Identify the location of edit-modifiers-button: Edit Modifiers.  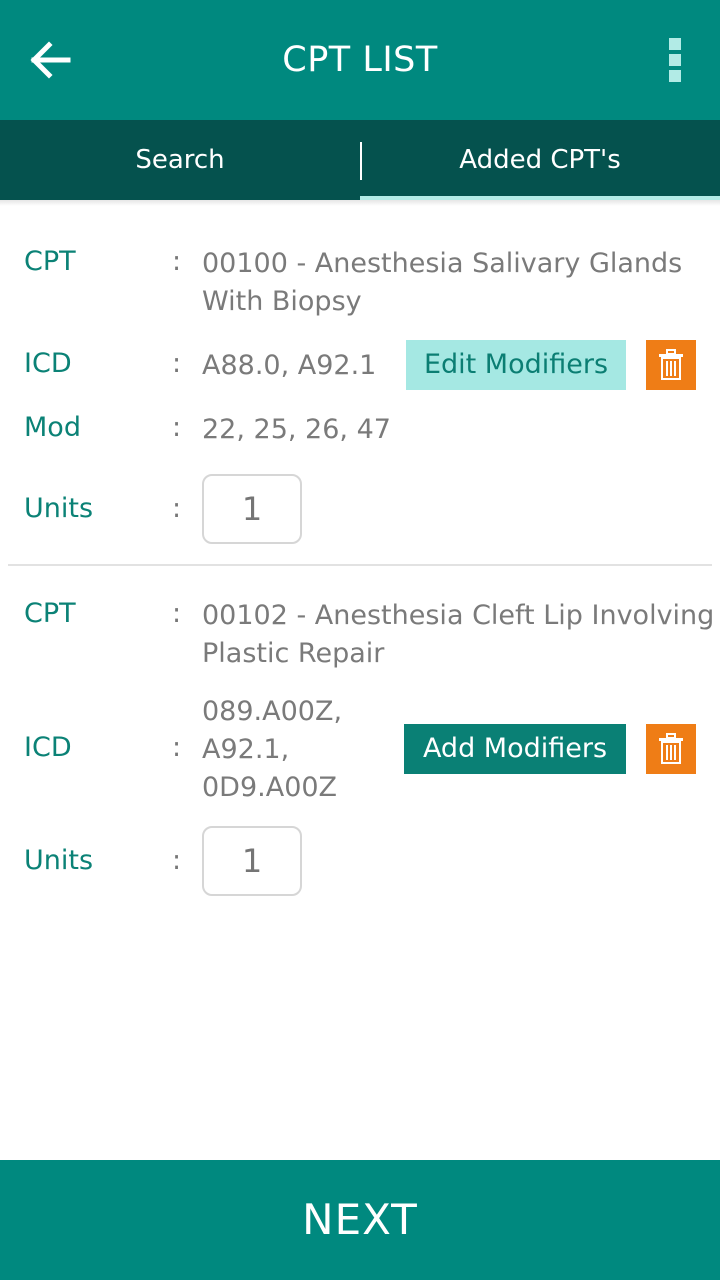
(516, 365).